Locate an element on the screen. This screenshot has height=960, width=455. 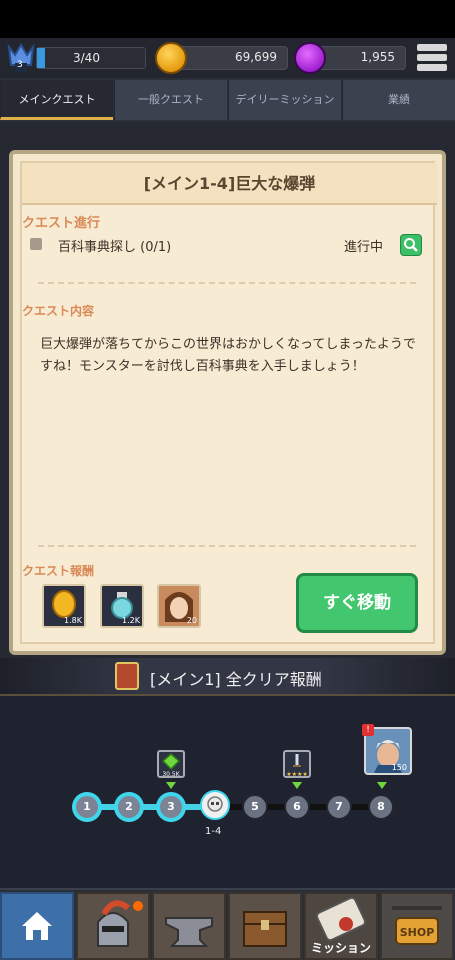
stamina-fill is located at coordinates (41, 58).